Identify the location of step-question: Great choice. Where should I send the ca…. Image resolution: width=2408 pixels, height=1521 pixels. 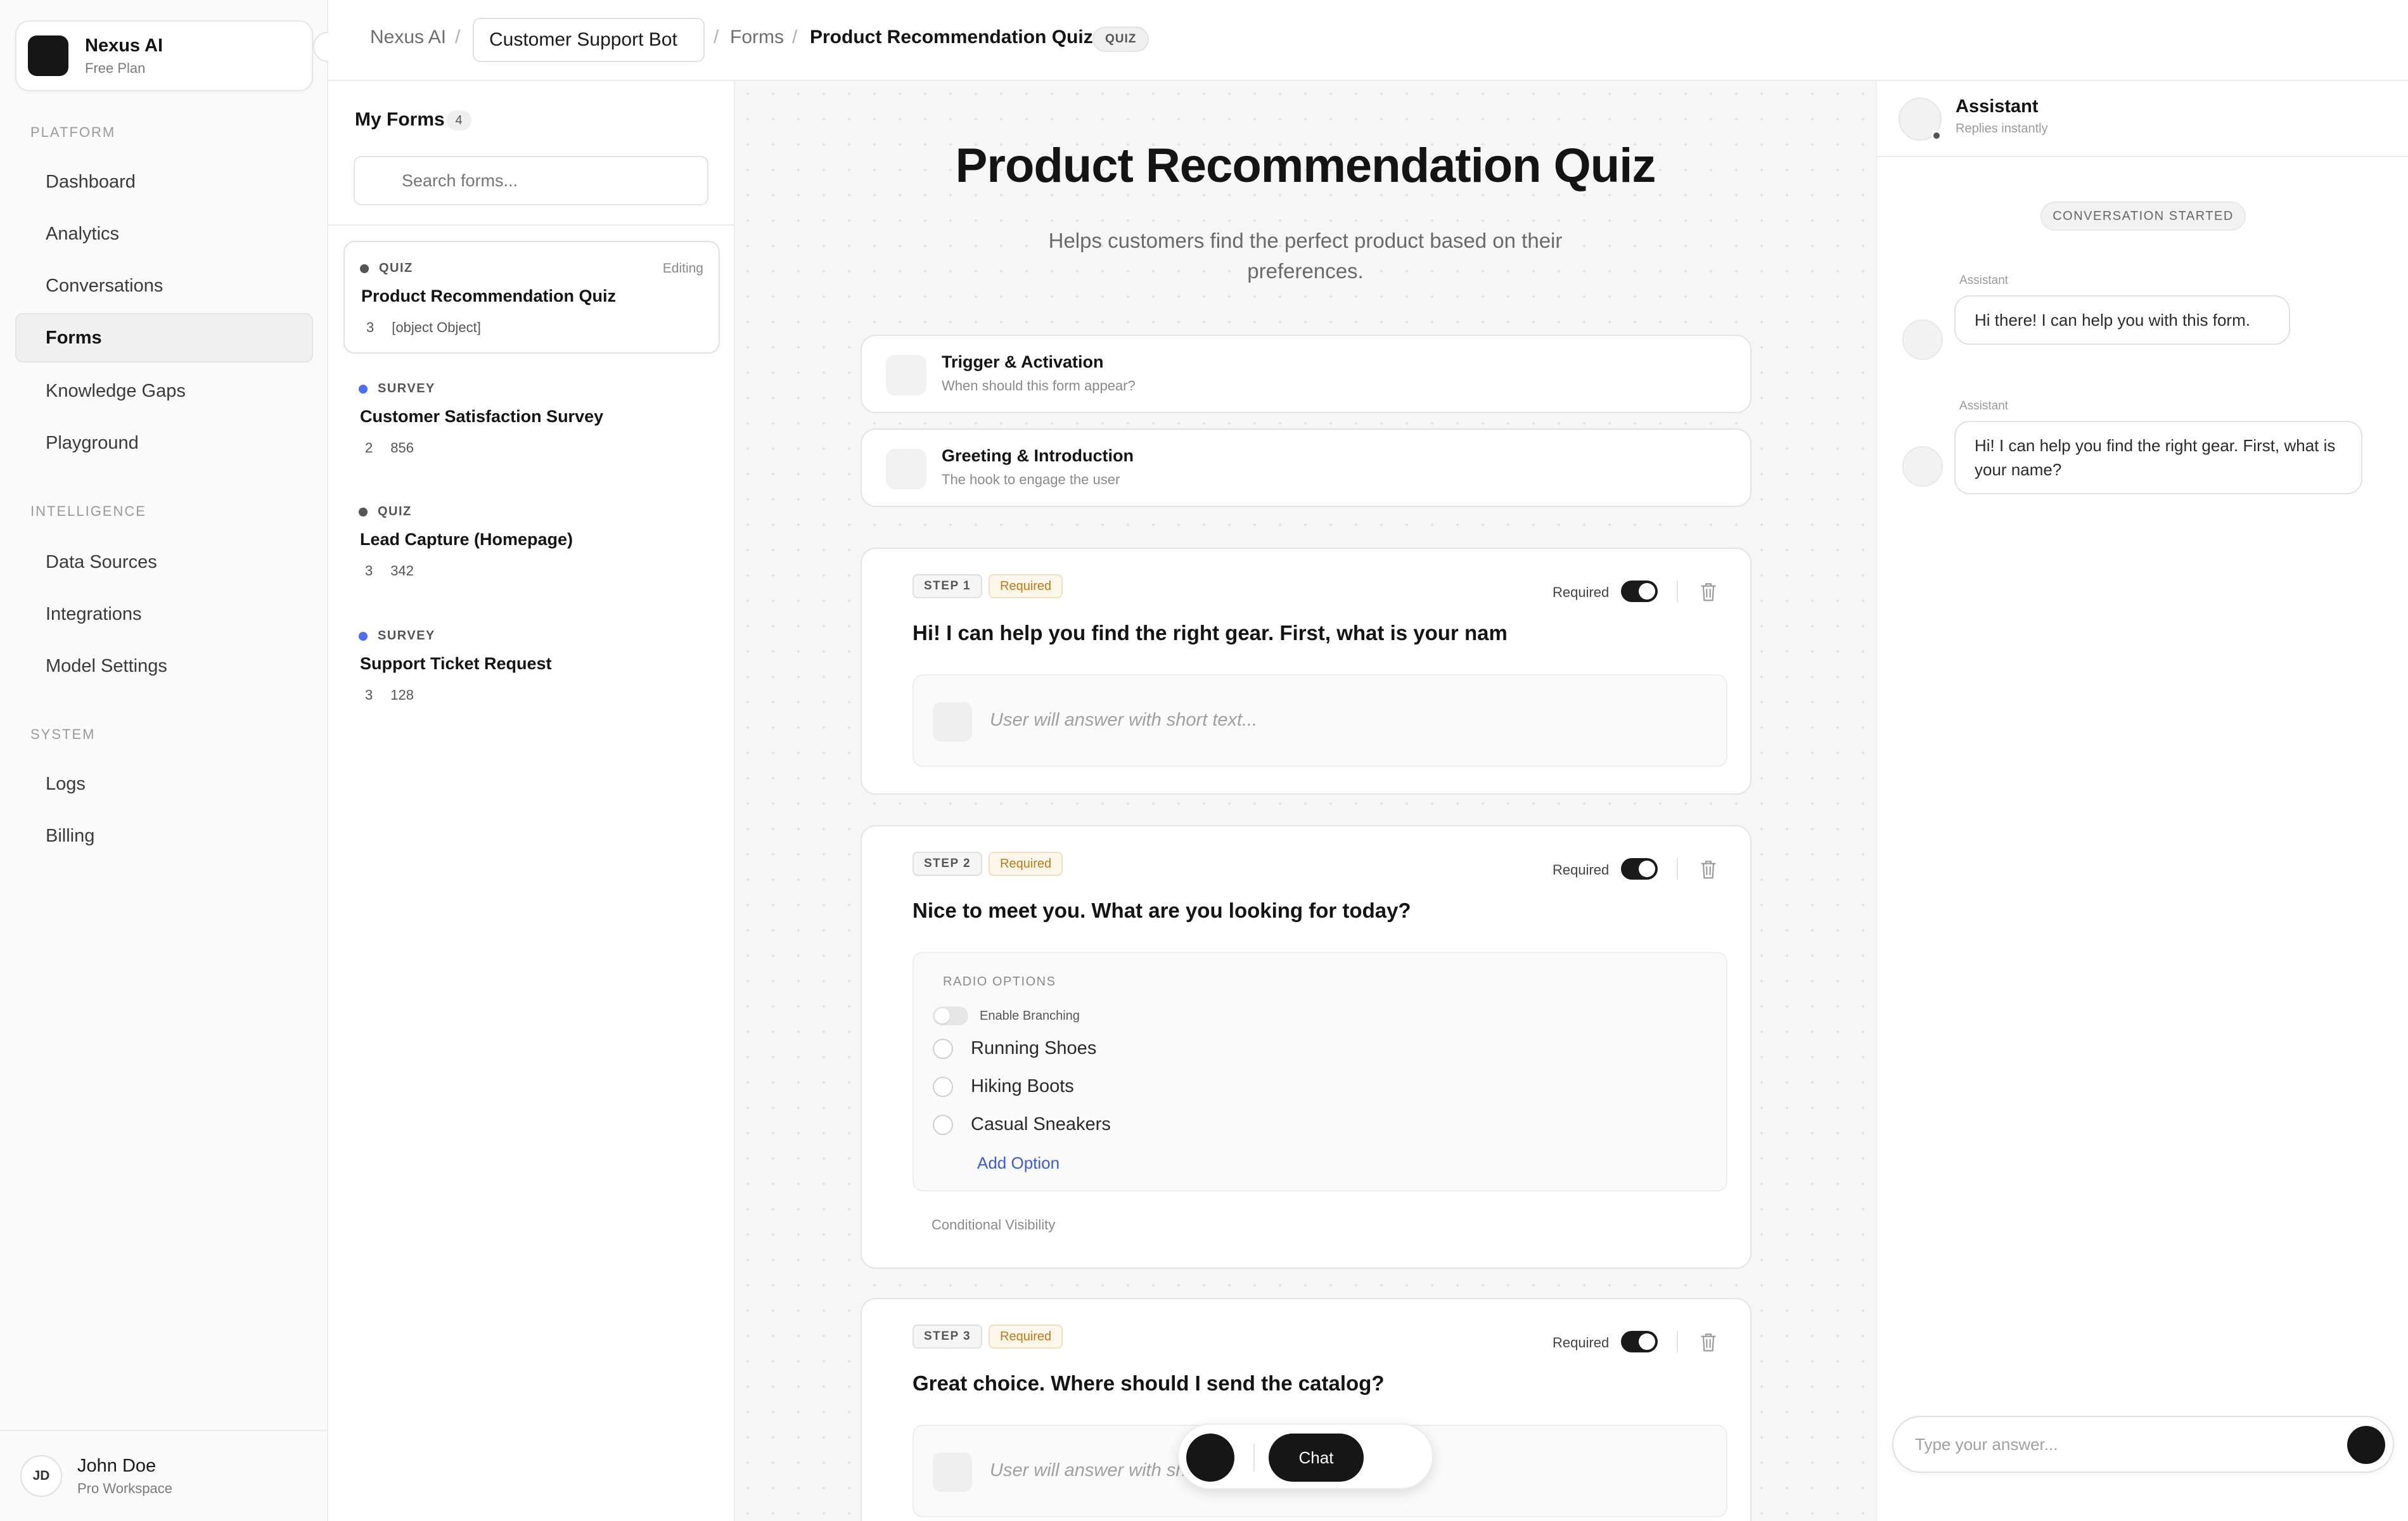
(1148, 1384).